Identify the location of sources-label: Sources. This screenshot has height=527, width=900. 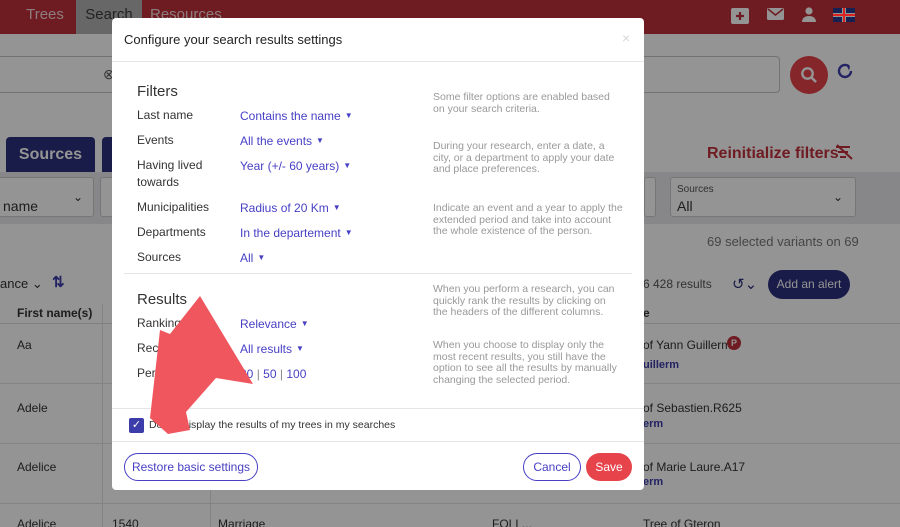
(159, 257).